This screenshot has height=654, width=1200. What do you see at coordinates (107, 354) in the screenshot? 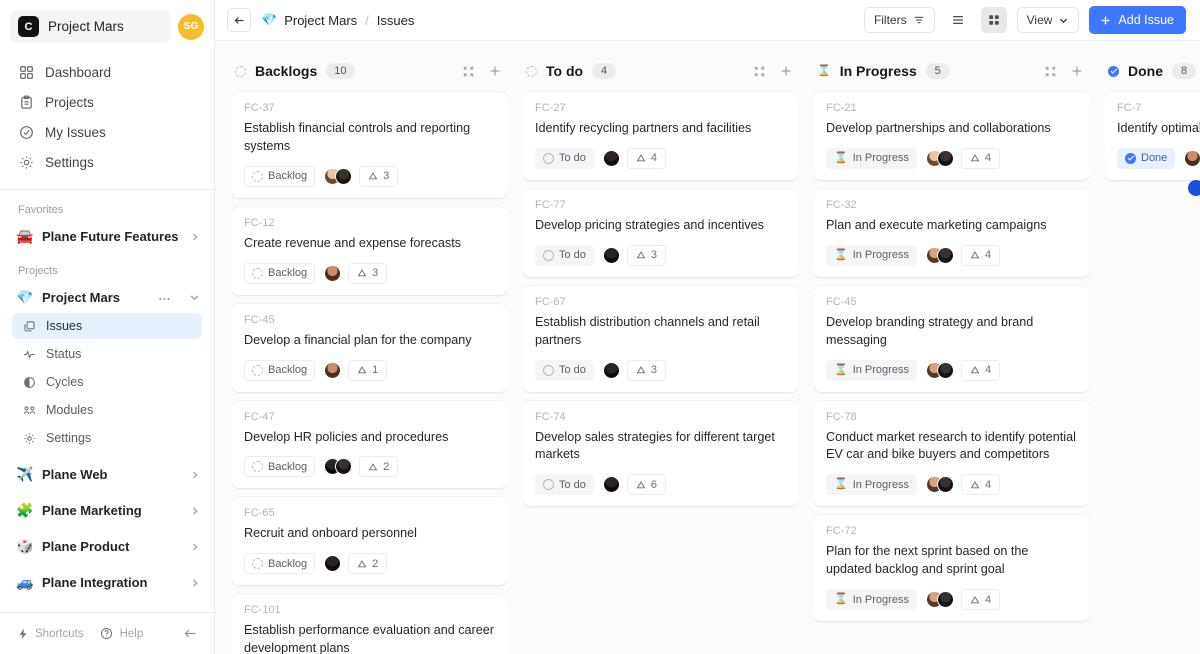
I see `sidebar-item-status: Status` at bounding box center [107, 354].